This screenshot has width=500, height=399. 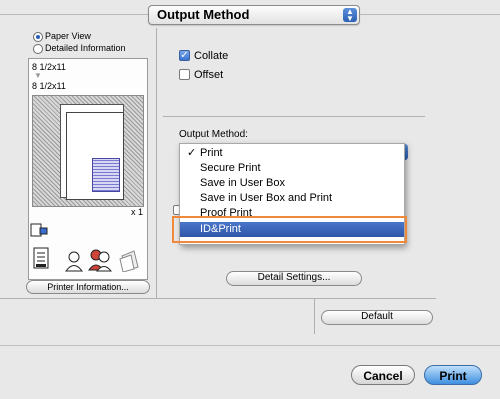 I want to click on section-separator, so click(x=294, y=116).